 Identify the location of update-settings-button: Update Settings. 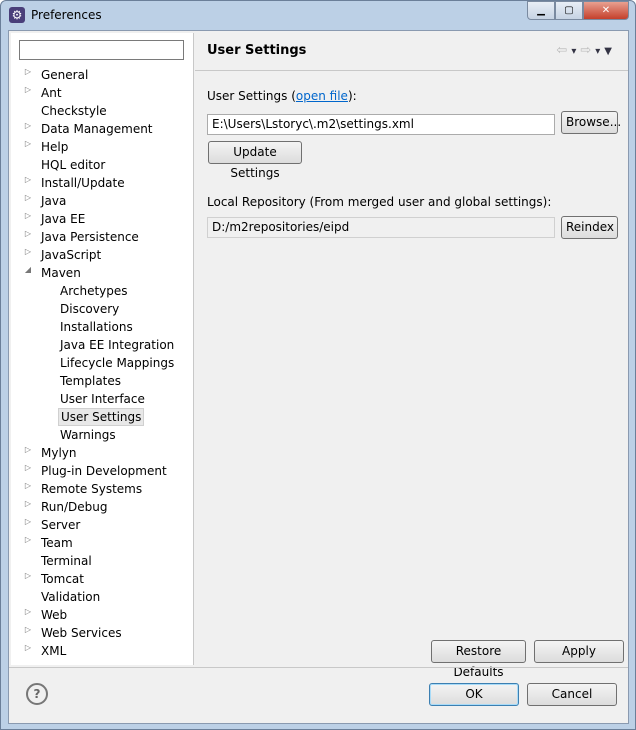
(255, 160).